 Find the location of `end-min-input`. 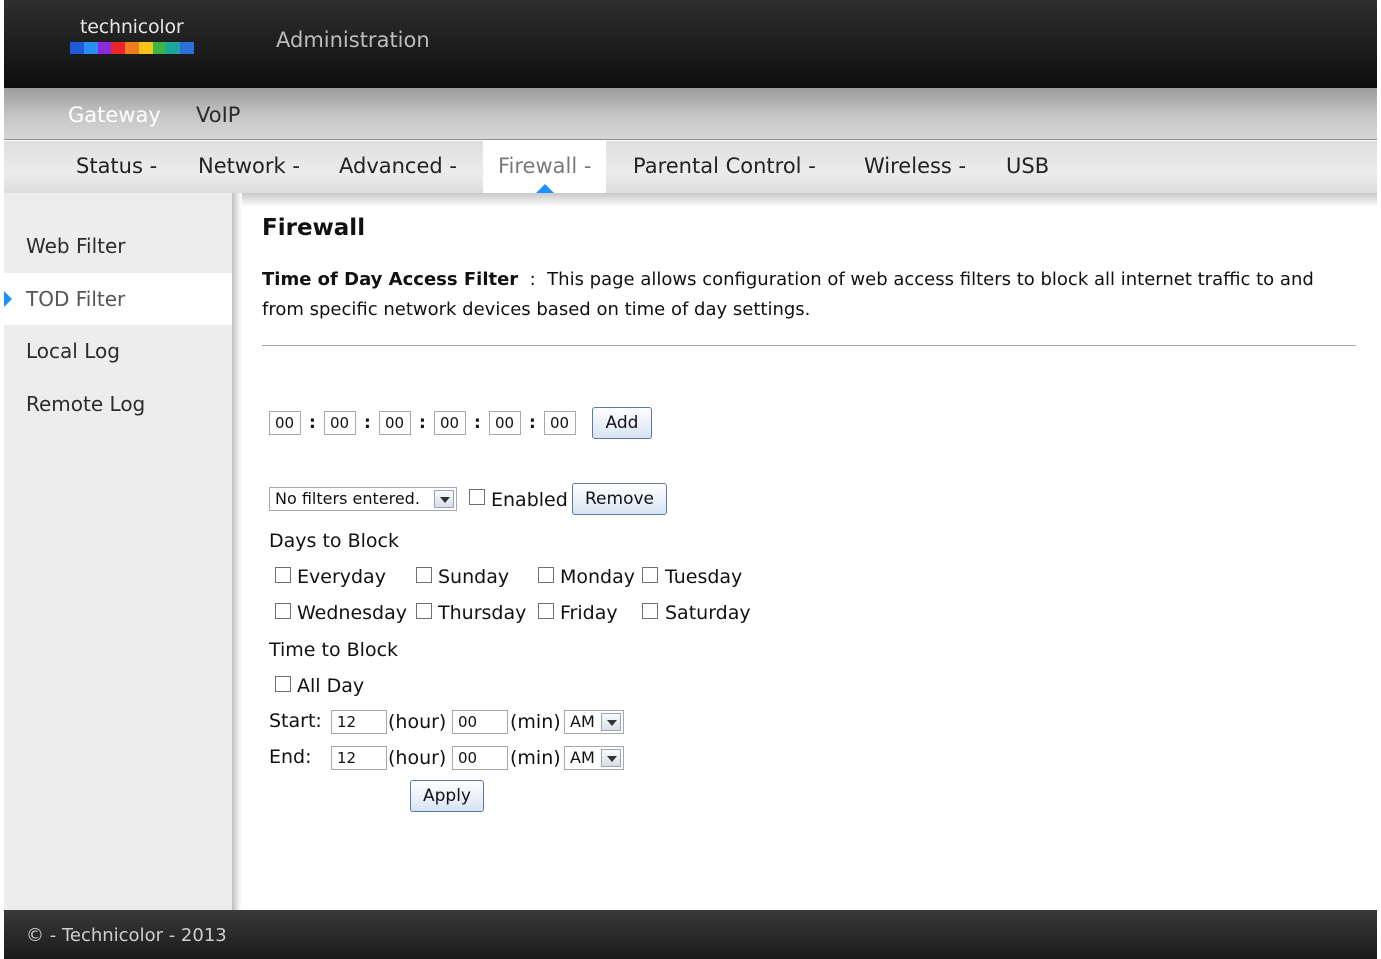

end-min-input is located at coordinates (480, 758).